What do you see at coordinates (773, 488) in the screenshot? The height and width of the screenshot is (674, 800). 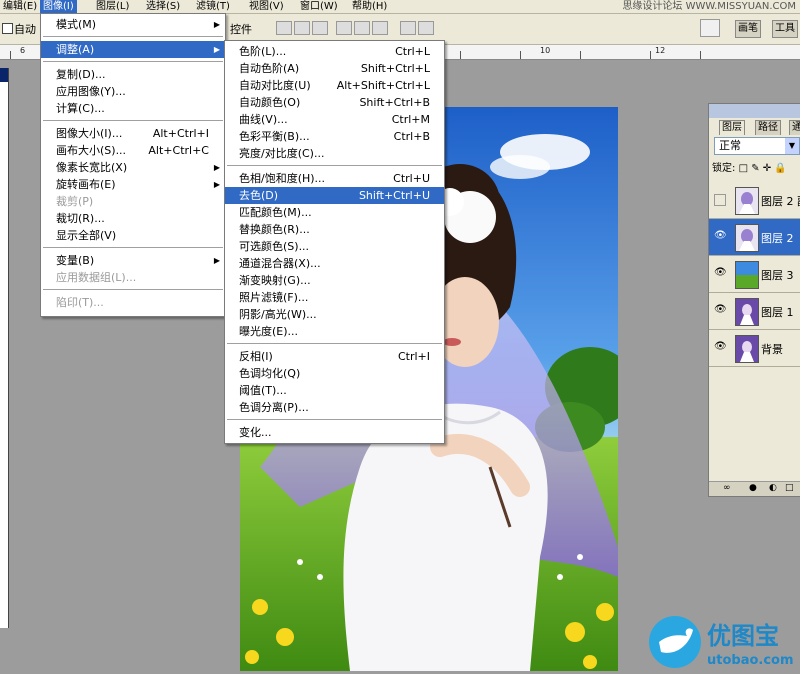 I see `adjustment-layer-icon: ◐` at bounding box center [773, 488].